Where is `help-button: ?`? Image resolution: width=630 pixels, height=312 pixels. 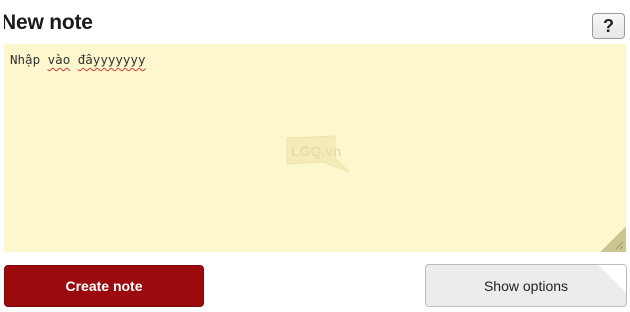
help-button: ? is located at coordinates (608, 26).